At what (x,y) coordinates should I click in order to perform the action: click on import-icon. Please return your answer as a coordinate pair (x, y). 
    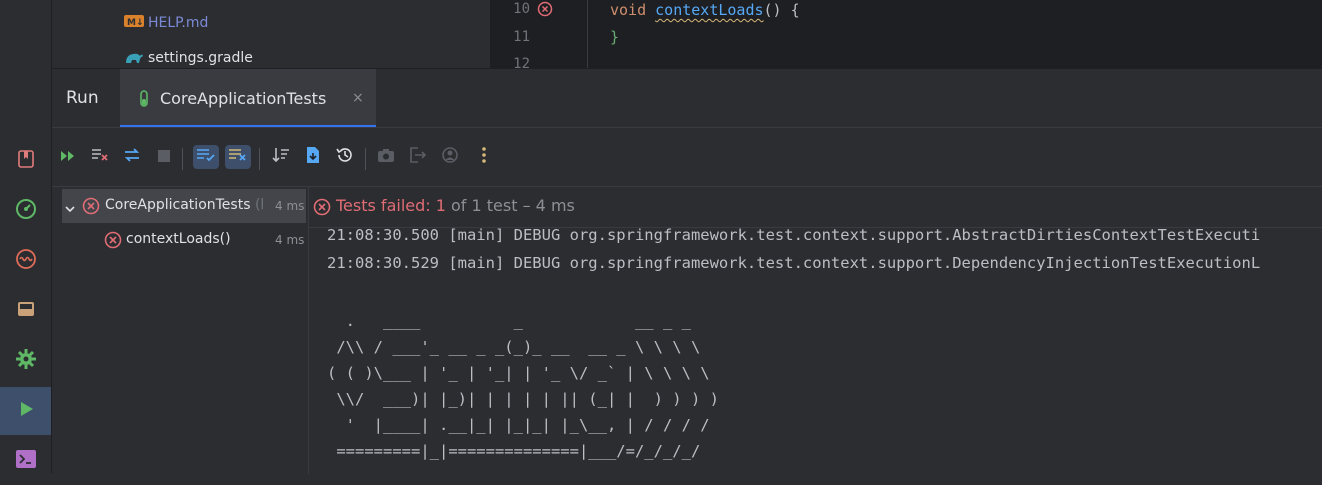
    Looking at the image, I should click on (313, 157).